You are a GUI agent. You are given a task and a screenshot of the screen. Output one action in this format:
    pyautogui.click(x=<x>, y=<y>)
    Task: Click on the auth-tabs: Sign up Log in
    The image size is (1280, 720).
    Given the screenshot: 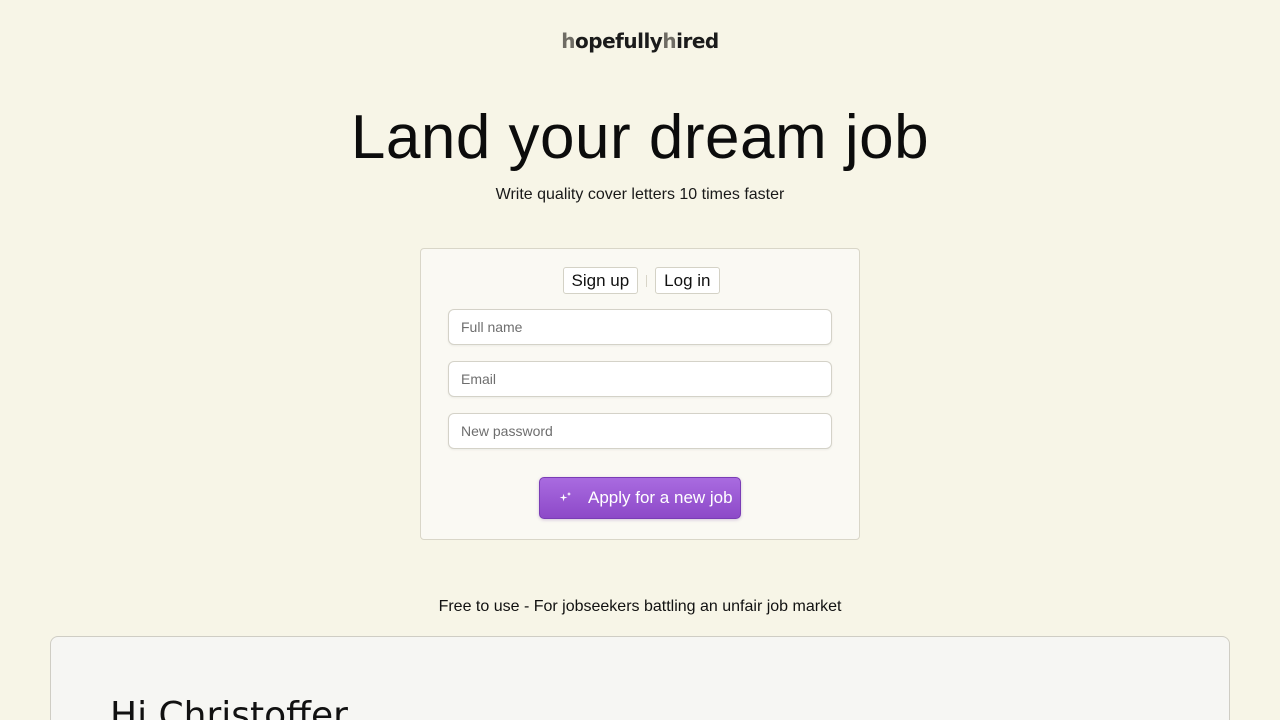 What is the action you would take?
    pyautogui.click(x=641, y=280)
    